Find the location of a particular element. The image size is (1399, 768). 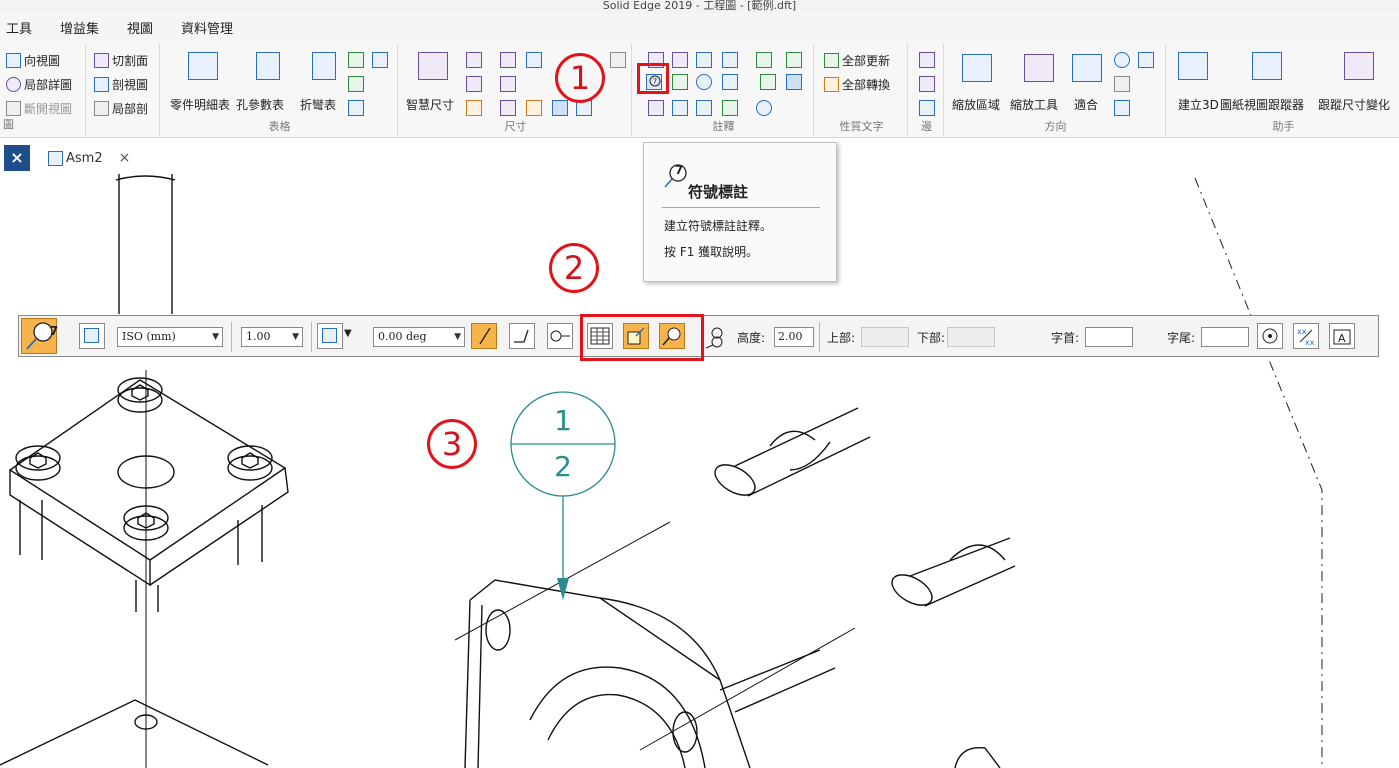

bolt-head-back is located at coordinates (140, 395).